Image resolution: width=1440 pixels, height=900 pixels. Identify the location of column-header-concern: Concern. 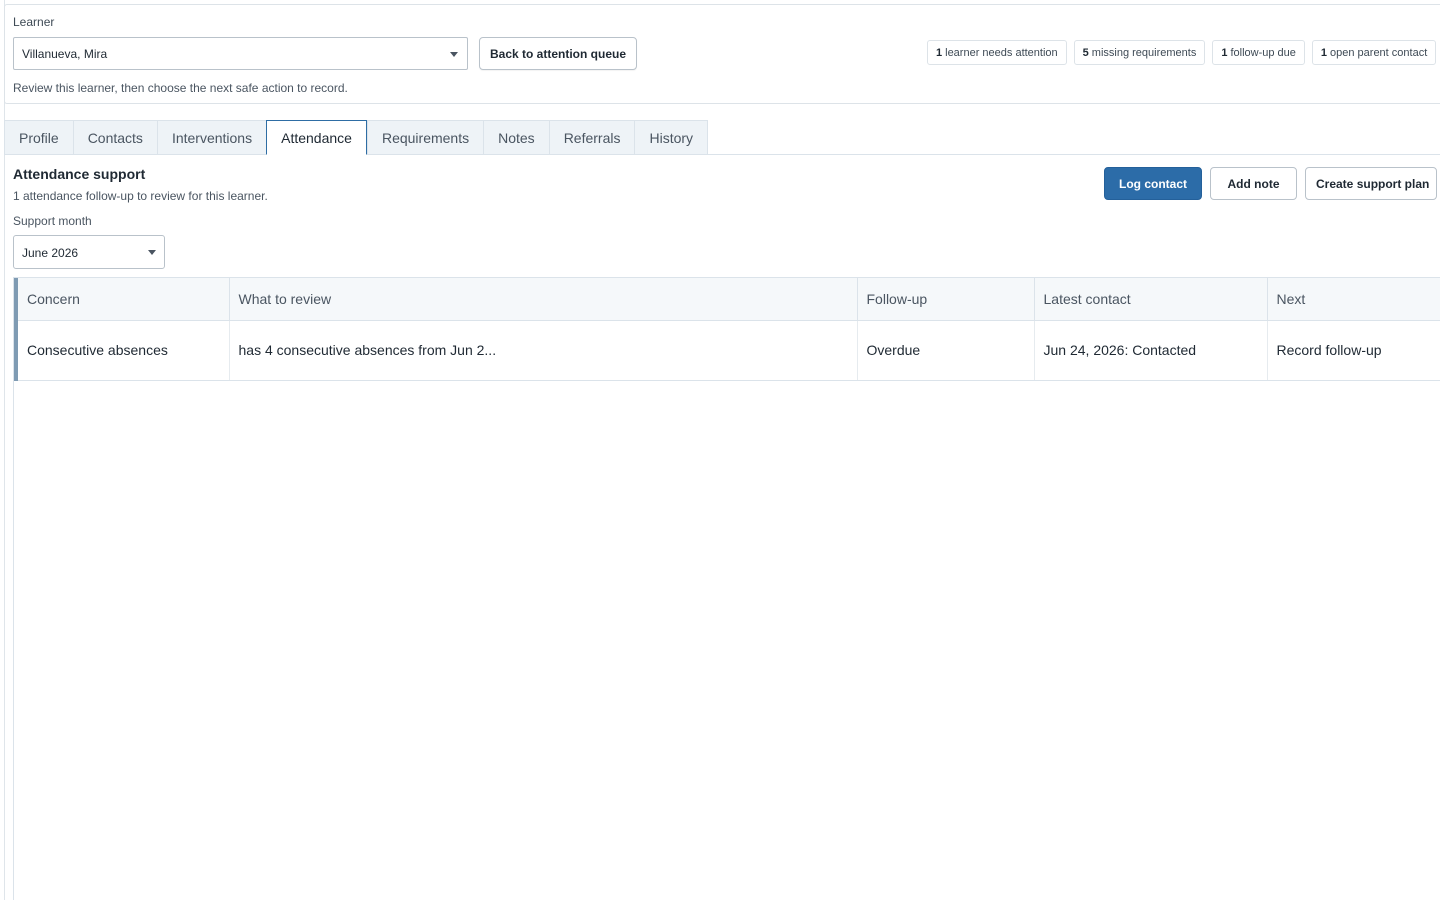
(122, 299).